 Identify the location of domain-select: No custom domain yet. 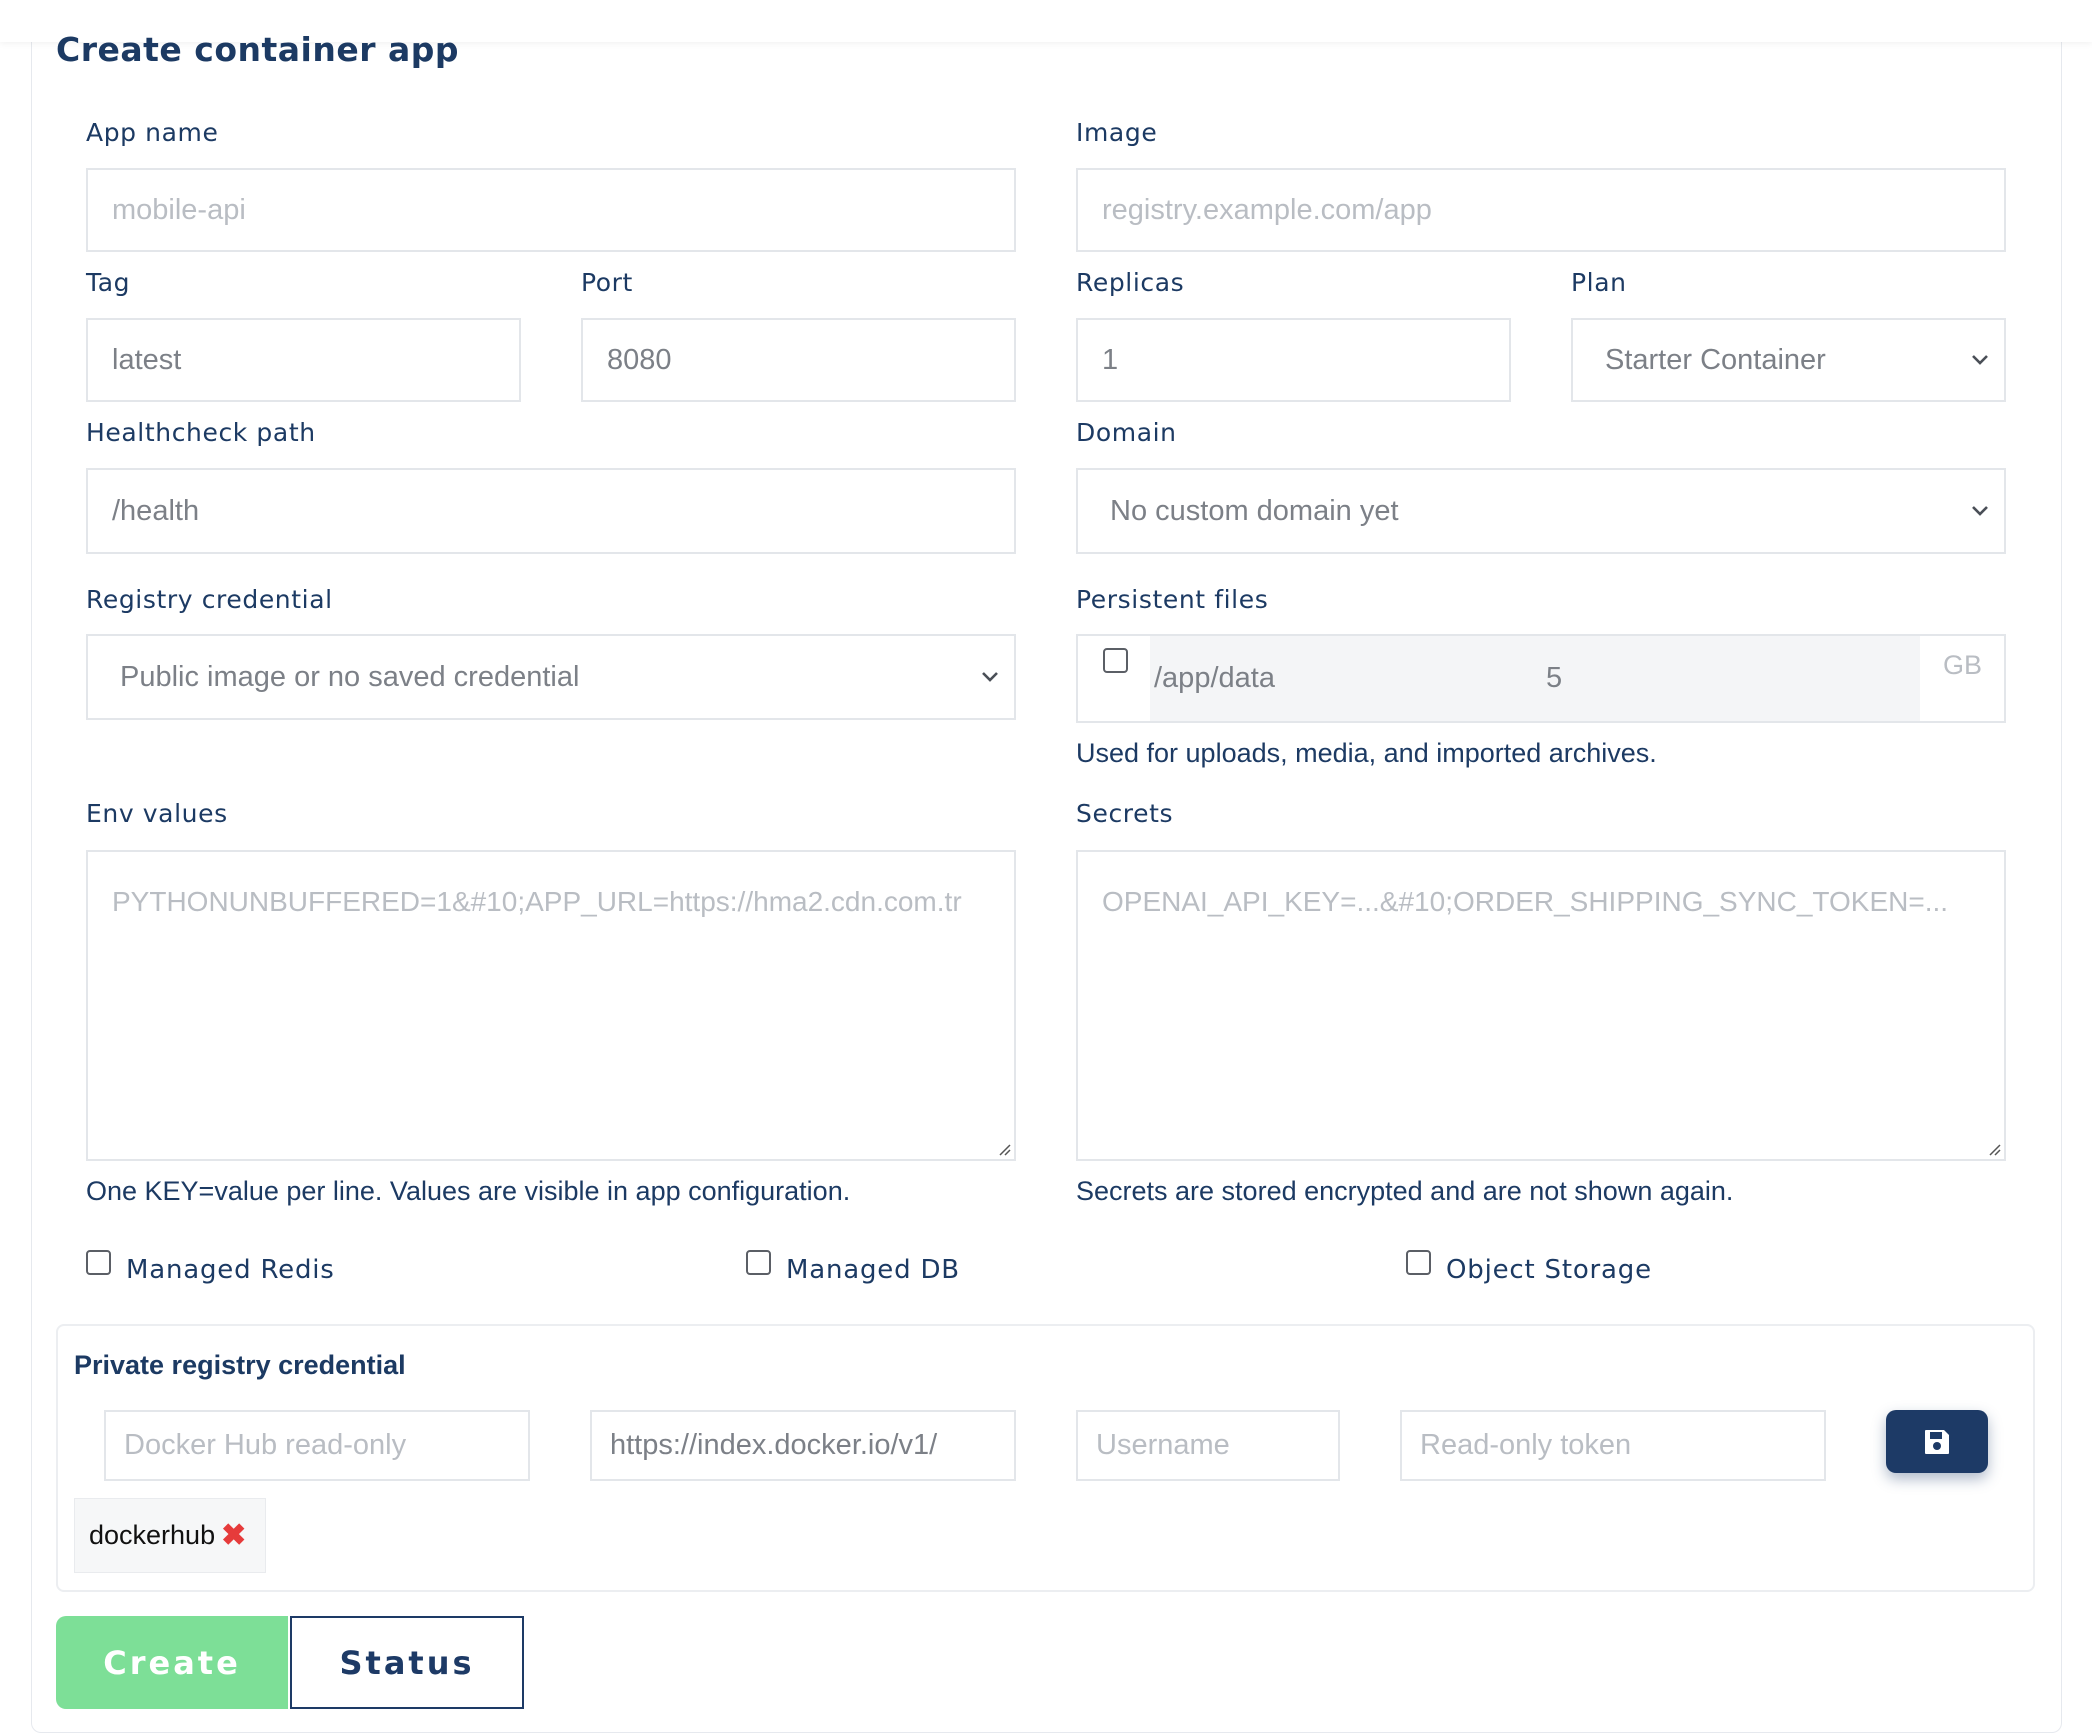
(1541, 511).